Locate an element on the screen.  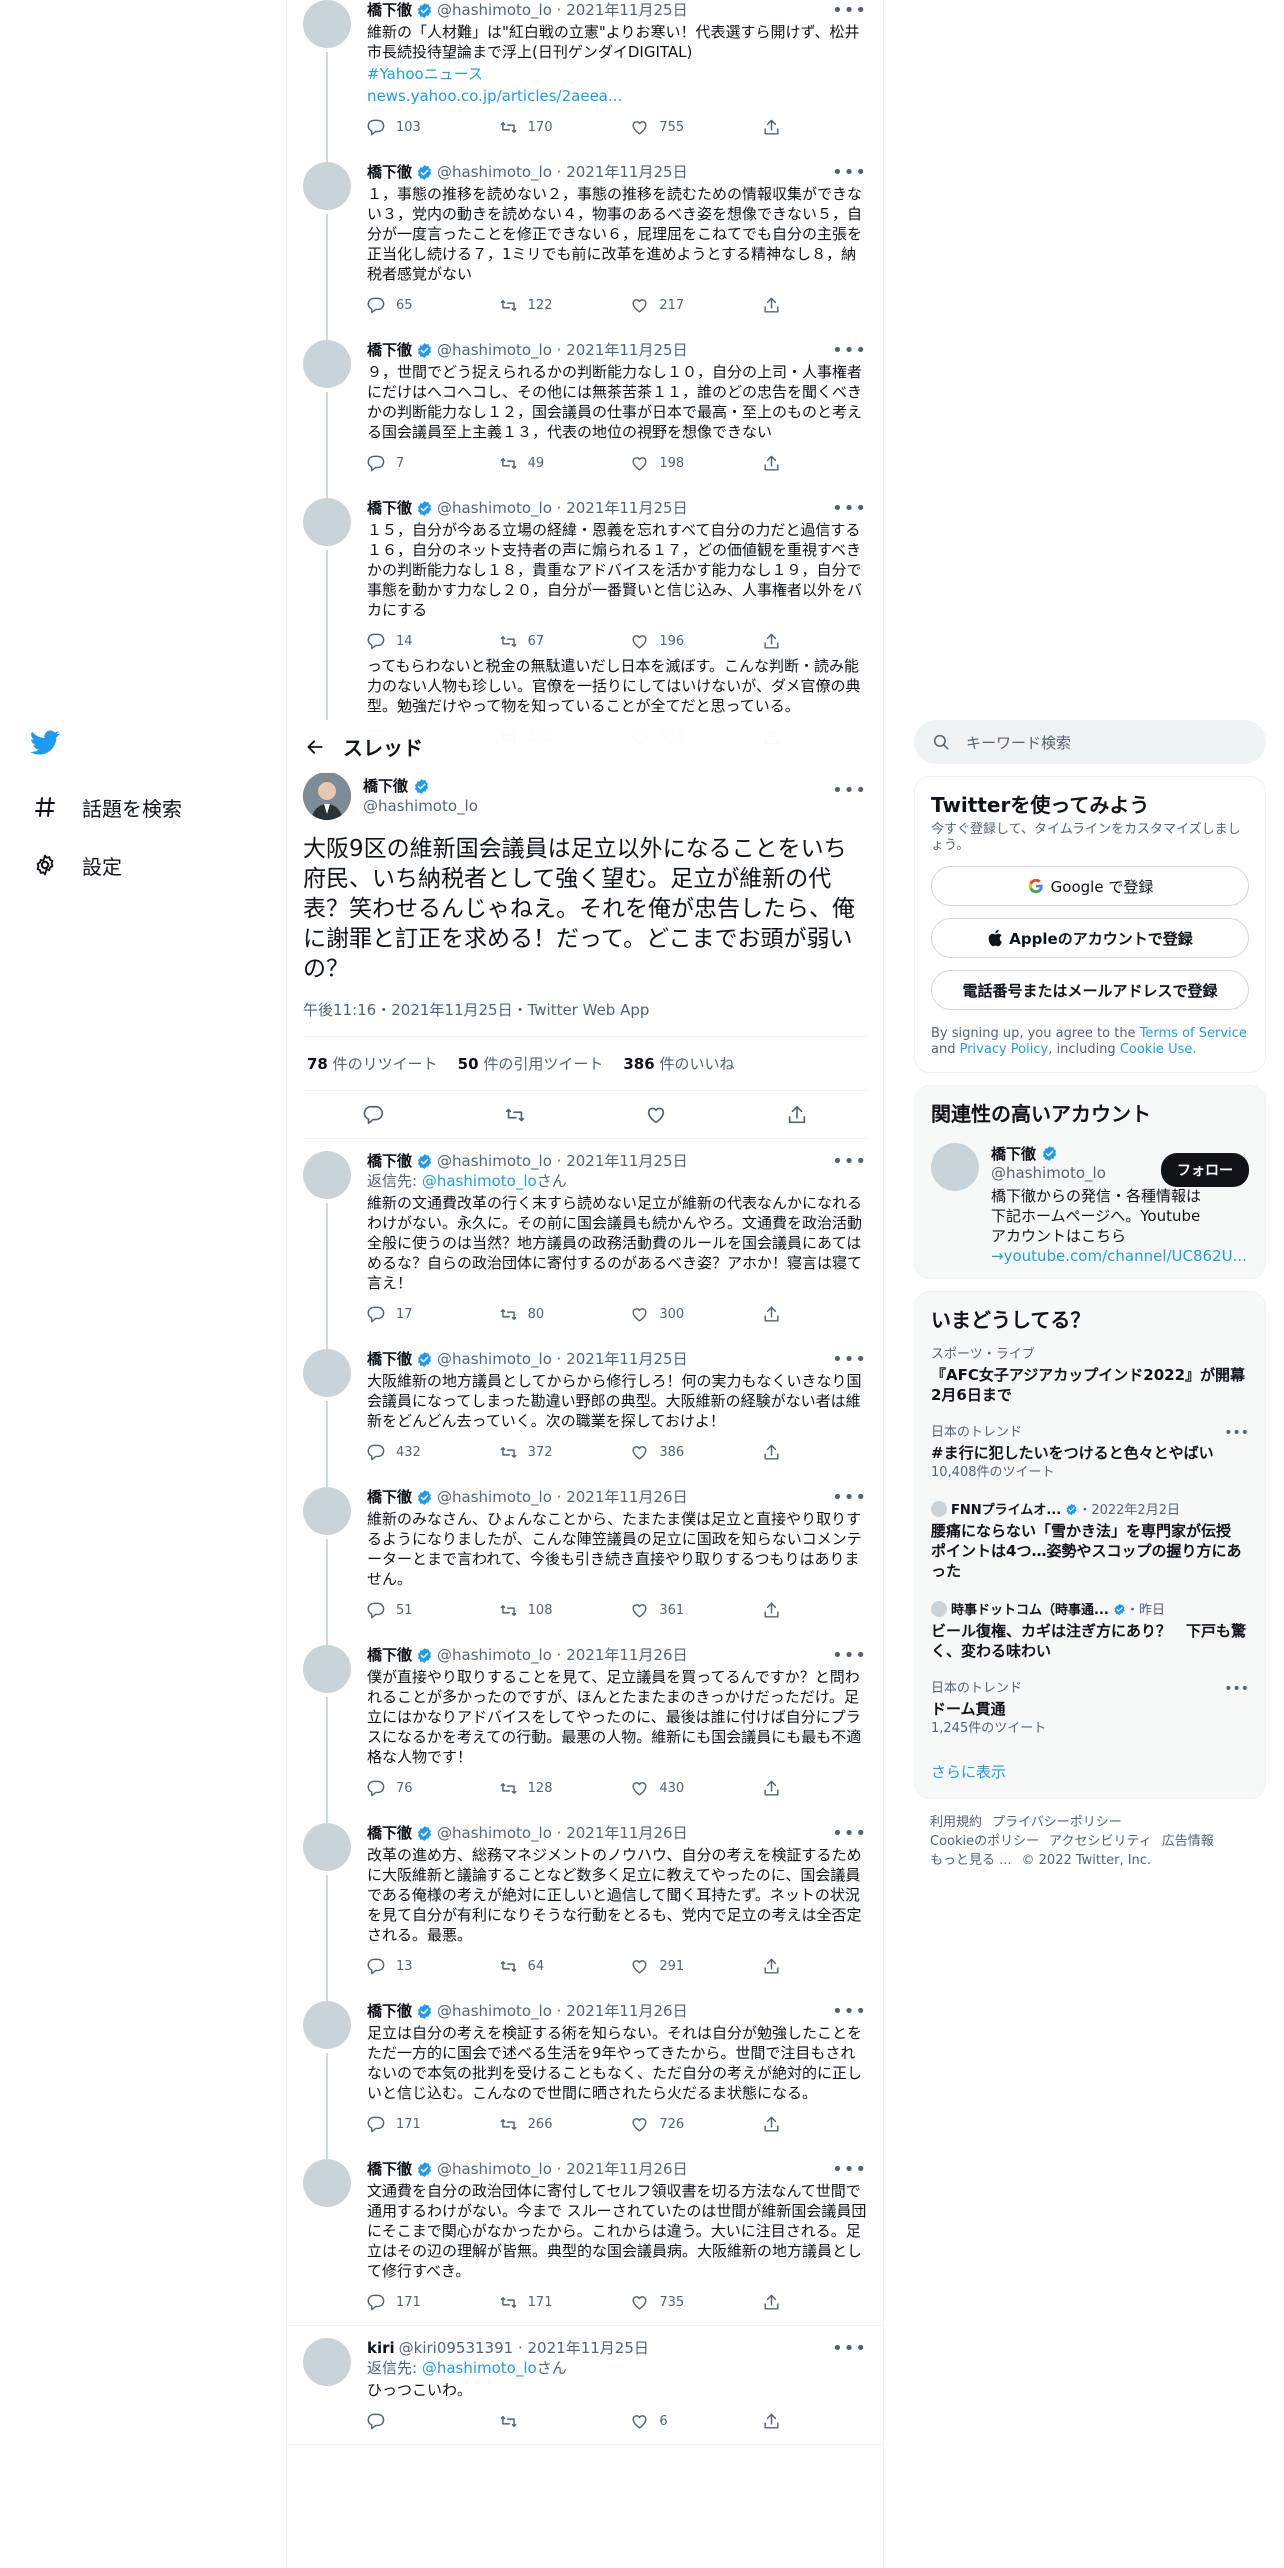
reply-button: 171 is located at coordinates (427, 2124).